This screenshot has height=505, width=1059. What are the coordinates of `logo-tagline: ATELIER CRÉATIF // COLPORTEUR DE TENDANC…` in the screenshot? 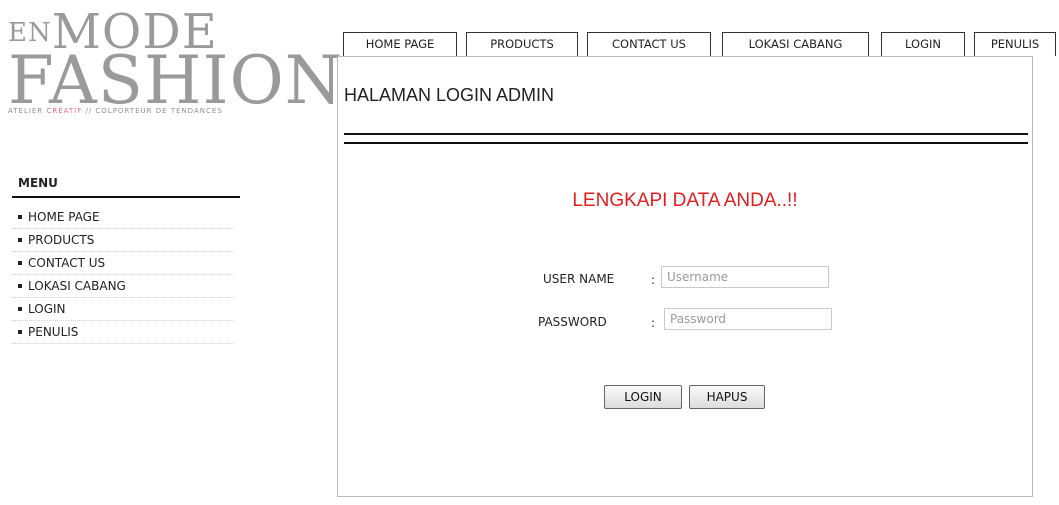 It's located at (115, 111).